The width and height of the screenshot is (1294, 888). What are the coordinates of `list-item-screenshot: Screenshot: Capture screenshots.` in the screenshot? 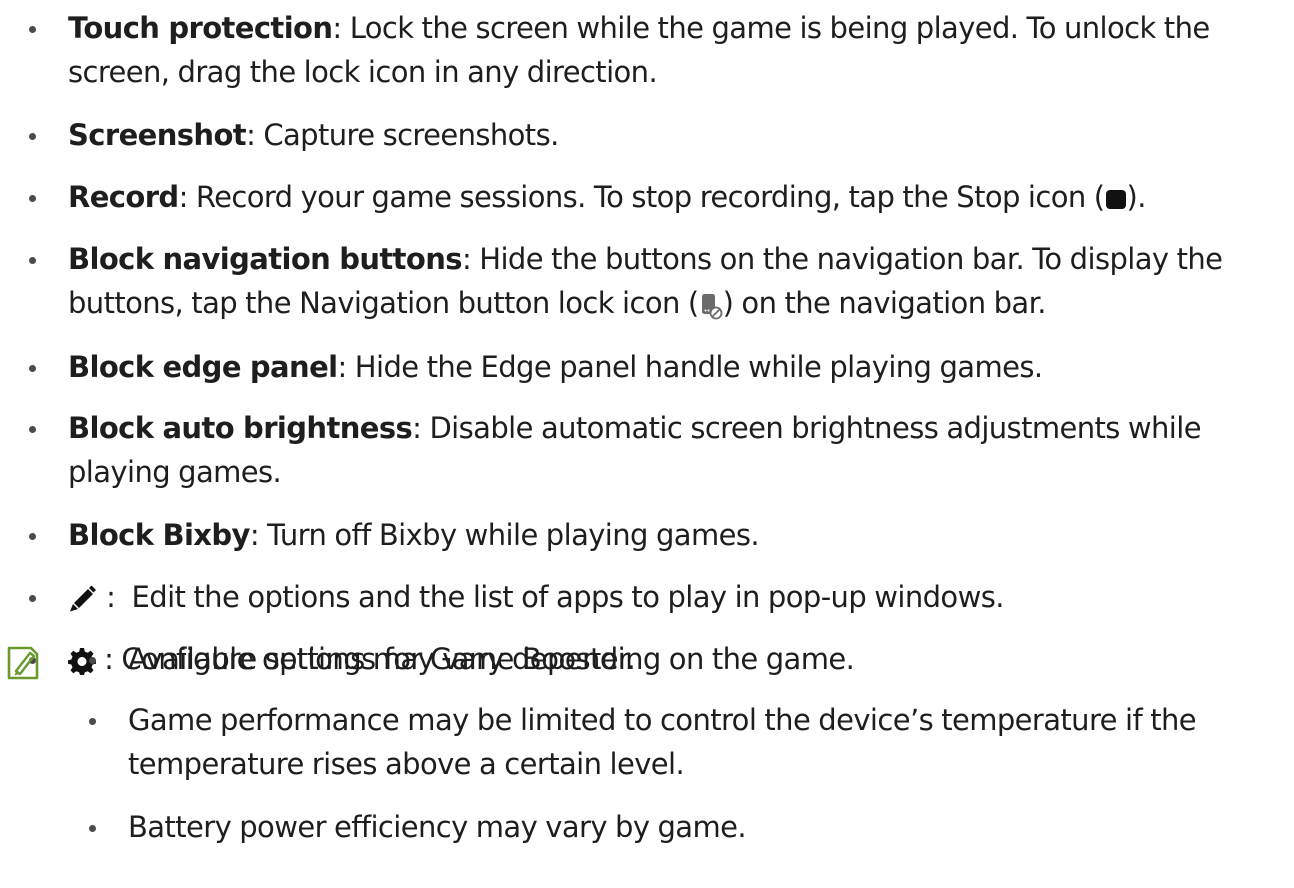 It's located at (653, 135).